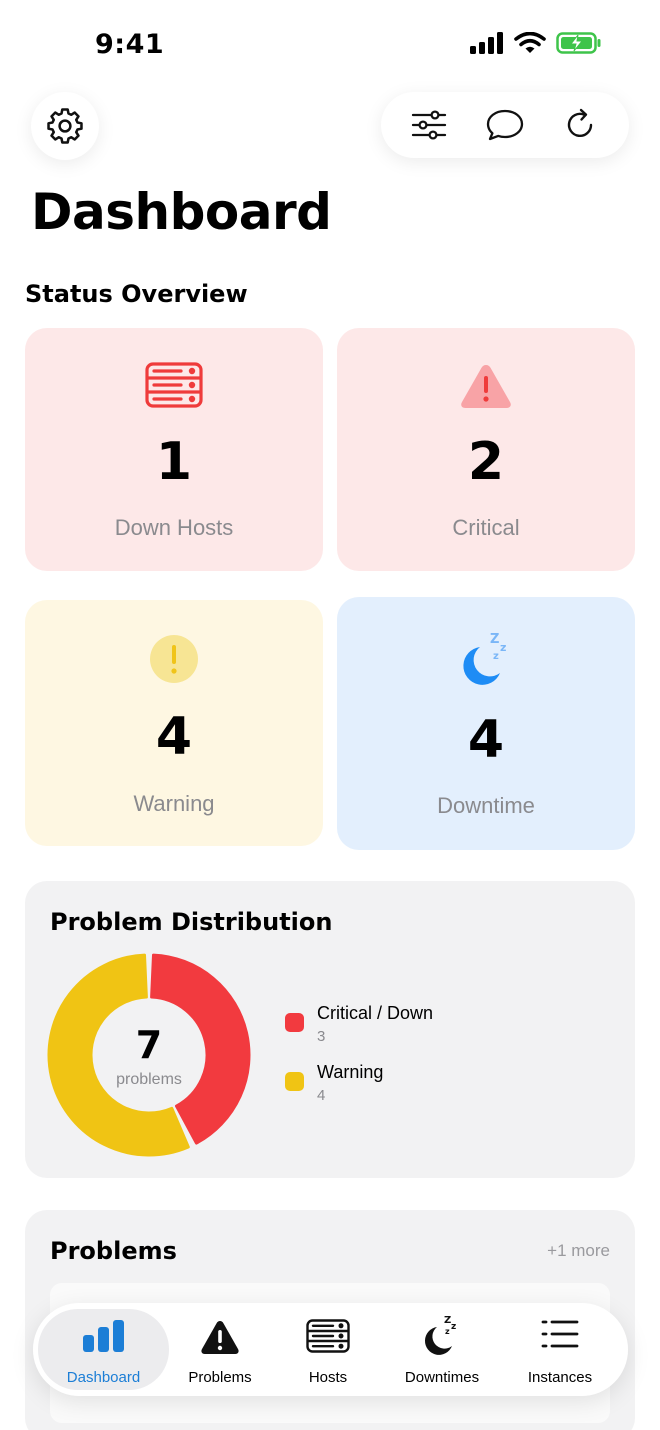 The image size is (660, 1430). I want to click on refresh-icon, so click(580, 122).